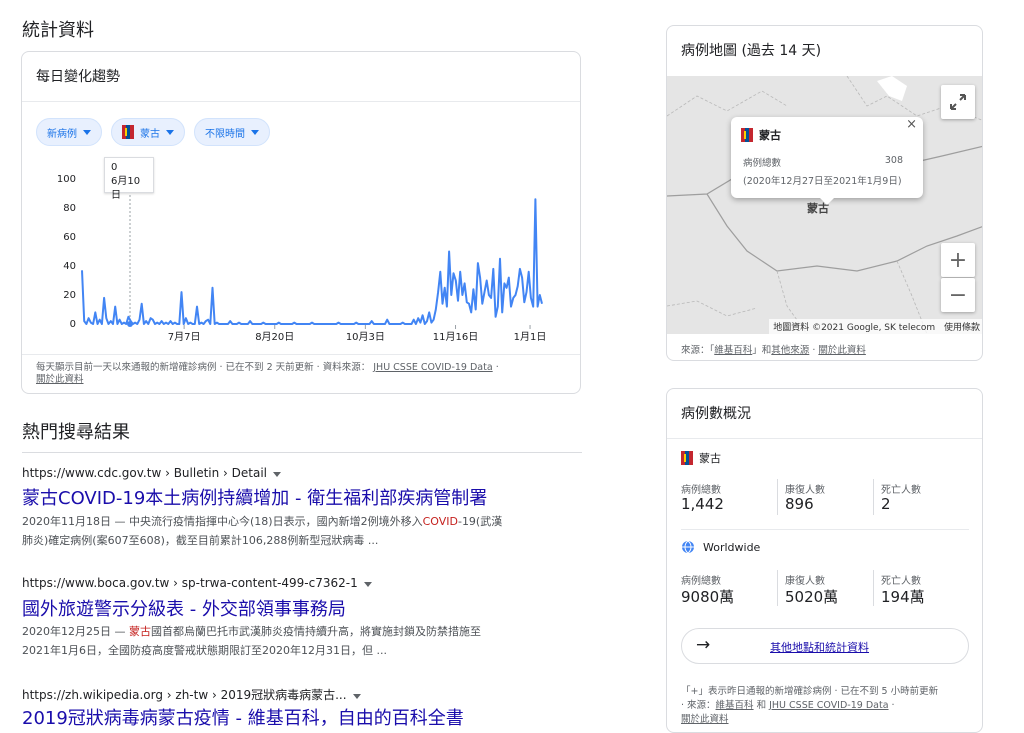 This screenshot has height=733, width=1024. What do you see at coordinates (891, 705) in the screenshot?
I see `footnote-text: ·` at bounding box center [891, 705].